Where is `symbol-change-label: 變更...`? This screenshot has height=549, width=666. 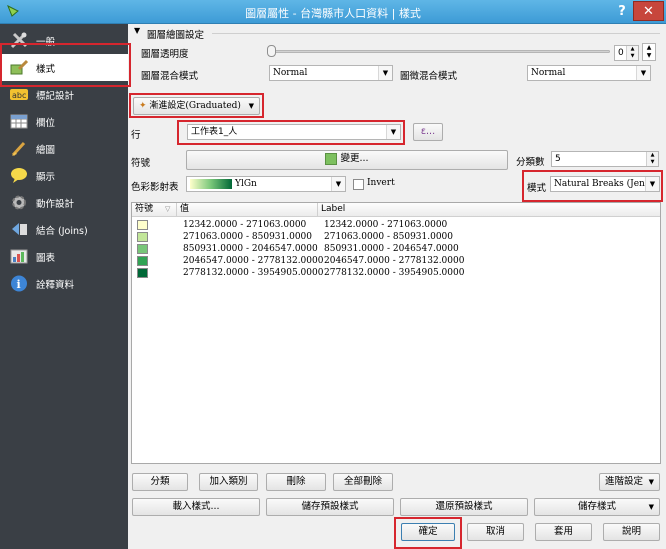
symbol-change-label: 變更... is located at coordinates (354, 158).